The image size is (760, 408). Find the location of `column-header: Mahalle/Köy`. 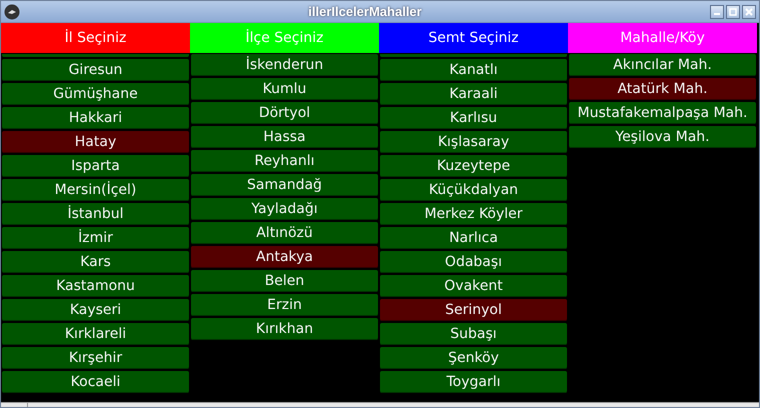

column-header: Mahalle/Köy is located at coordinates (662, 38).